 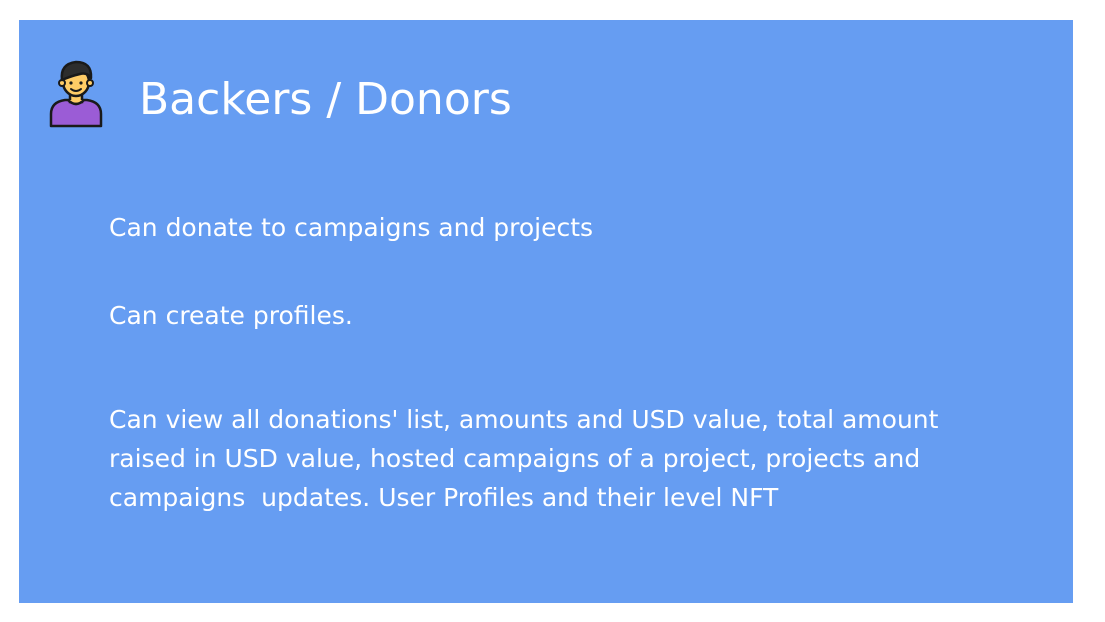 I want to click on permission-item-profiles: Can create profiles., so click(x=231, y=315).